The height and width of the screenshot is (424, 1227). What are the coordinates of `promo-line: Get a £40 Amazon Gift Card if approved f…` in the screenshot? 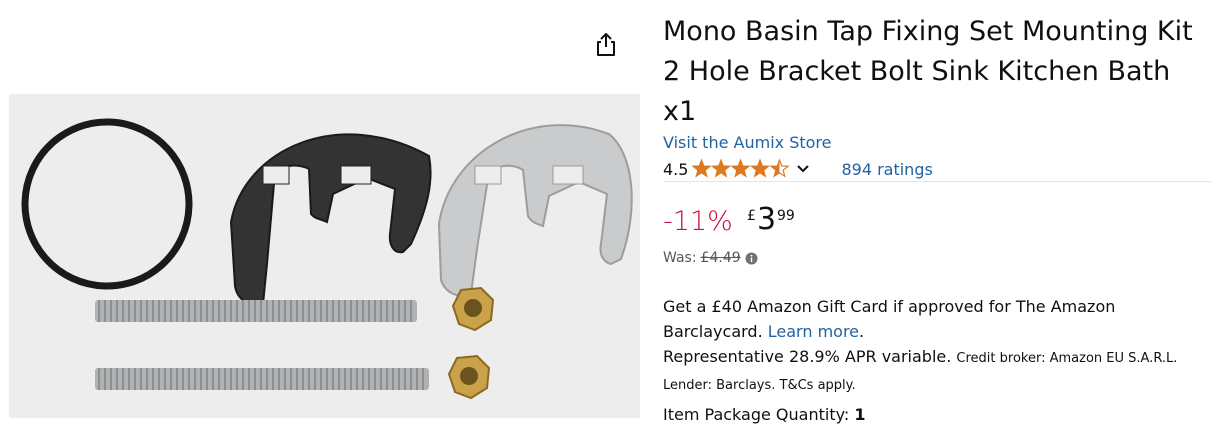 It's located at (937, 319).